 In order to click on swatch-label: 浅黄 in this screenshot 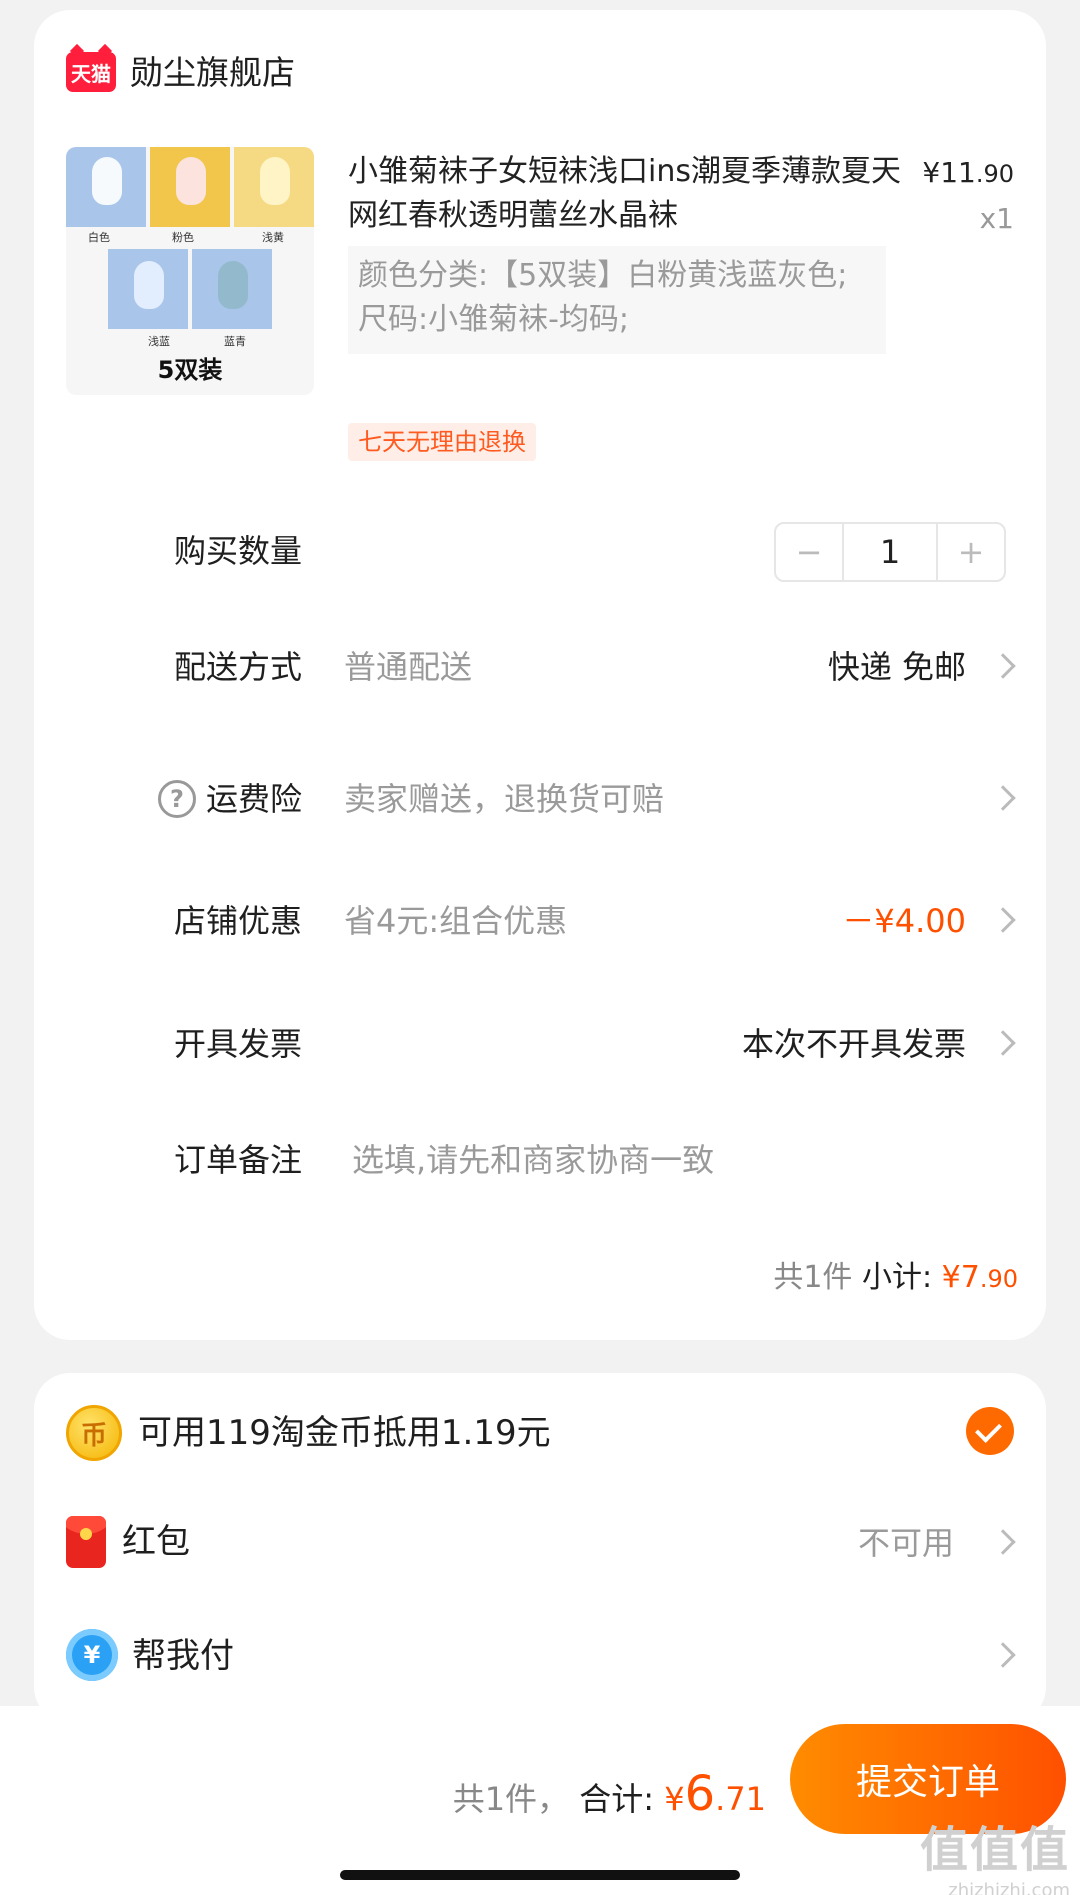, I will do `click(273, 237)`.